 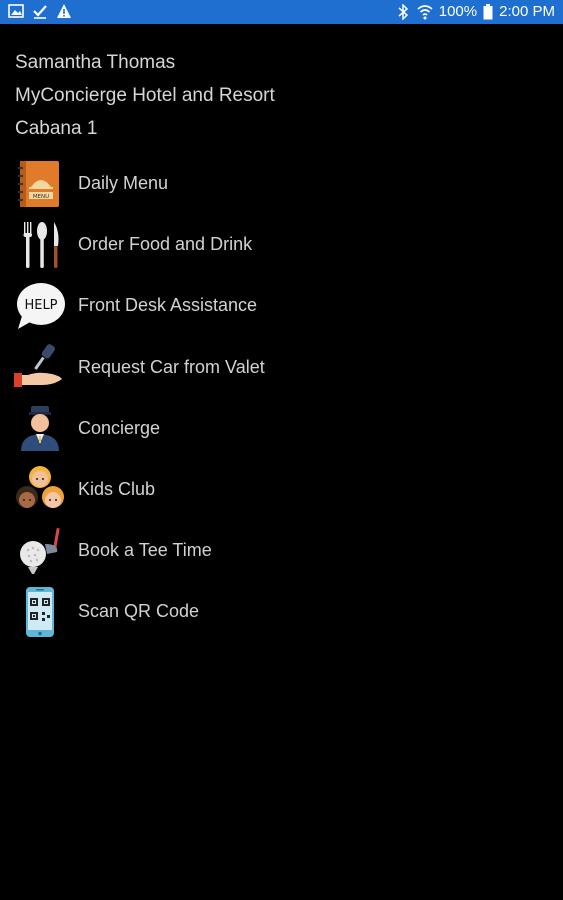 I want to click on menu-item-label: Concierge, so click(x=119, y=427).